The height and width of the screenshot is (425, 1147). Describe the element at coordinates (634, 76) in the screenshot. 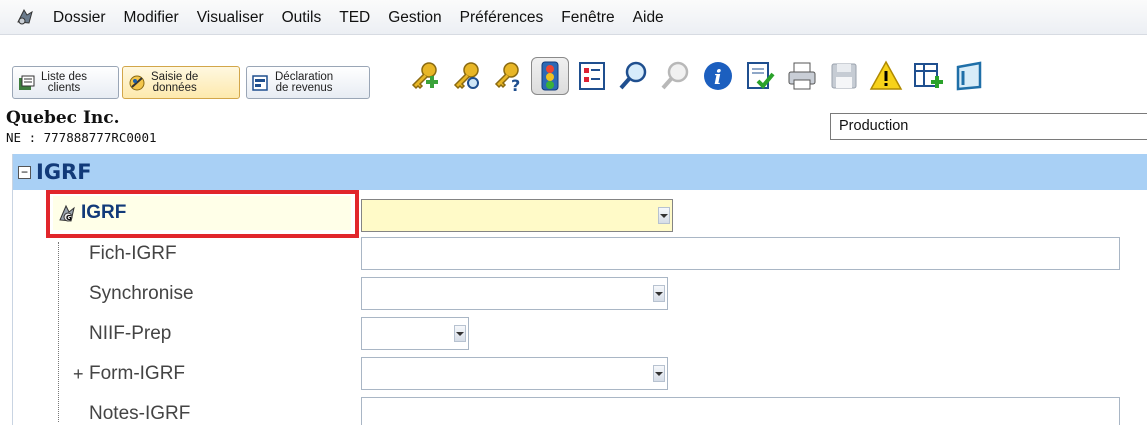

I see `zoom-in-icon` at that location.